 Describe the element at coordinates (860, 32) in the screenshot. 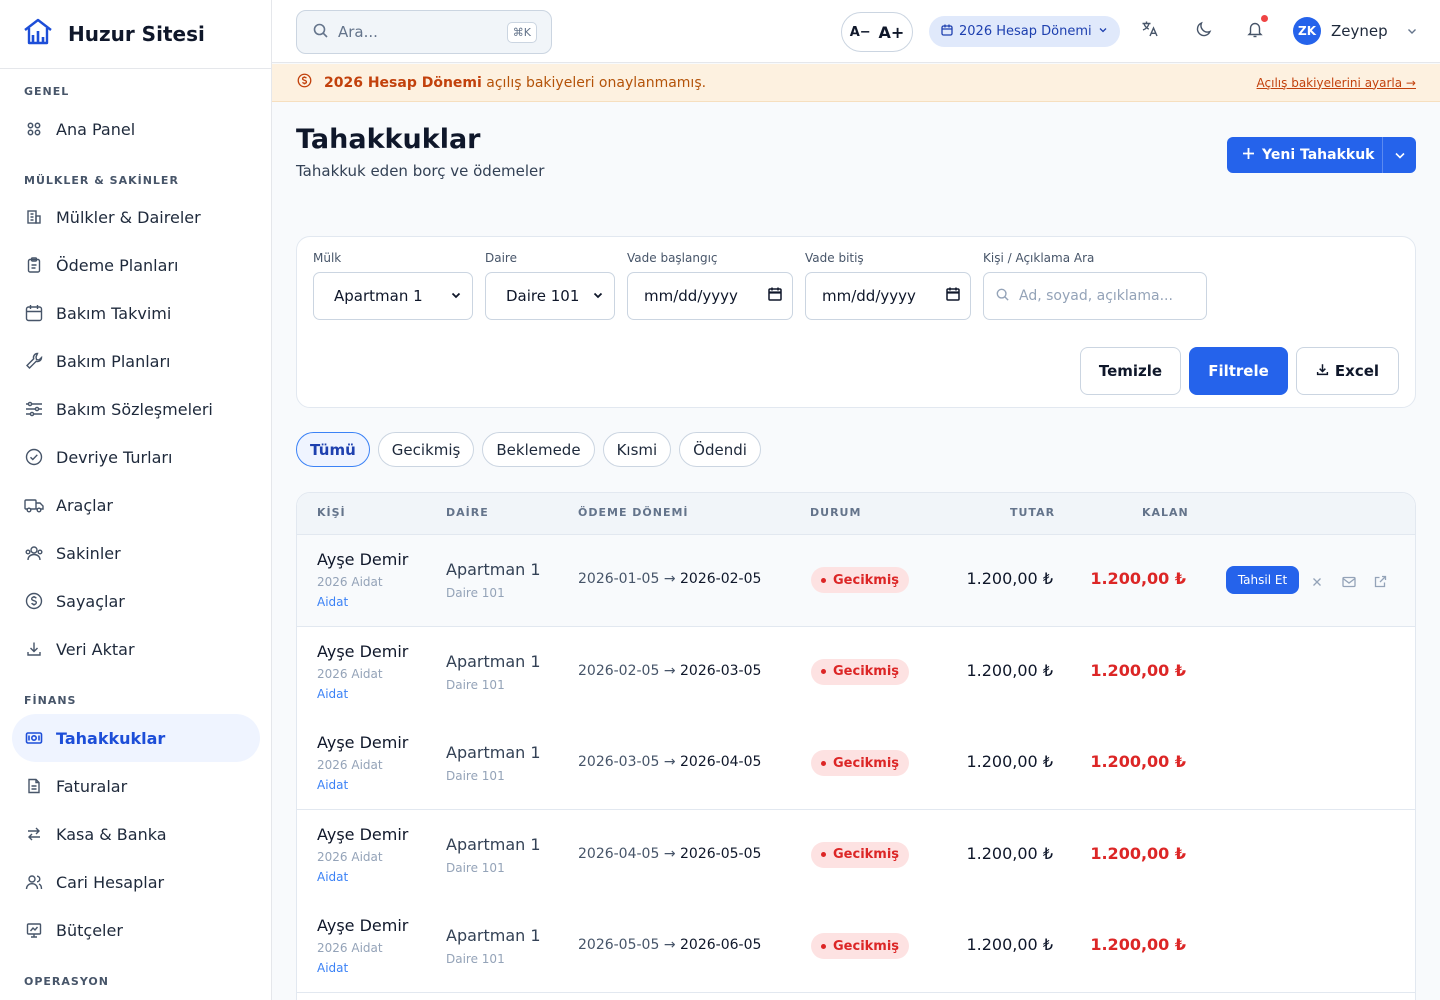

I see `font-decrease-button: A−` at that location.